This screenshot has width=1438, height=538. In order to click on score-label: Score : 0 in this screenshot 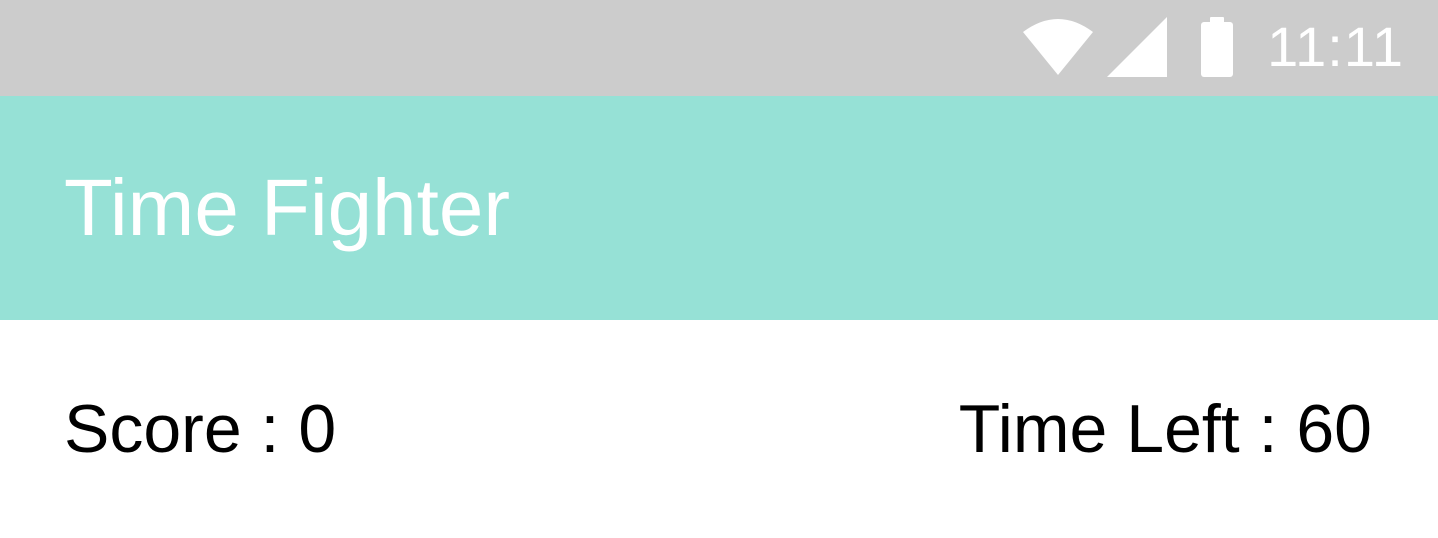, I will do `click(200, 429)`.